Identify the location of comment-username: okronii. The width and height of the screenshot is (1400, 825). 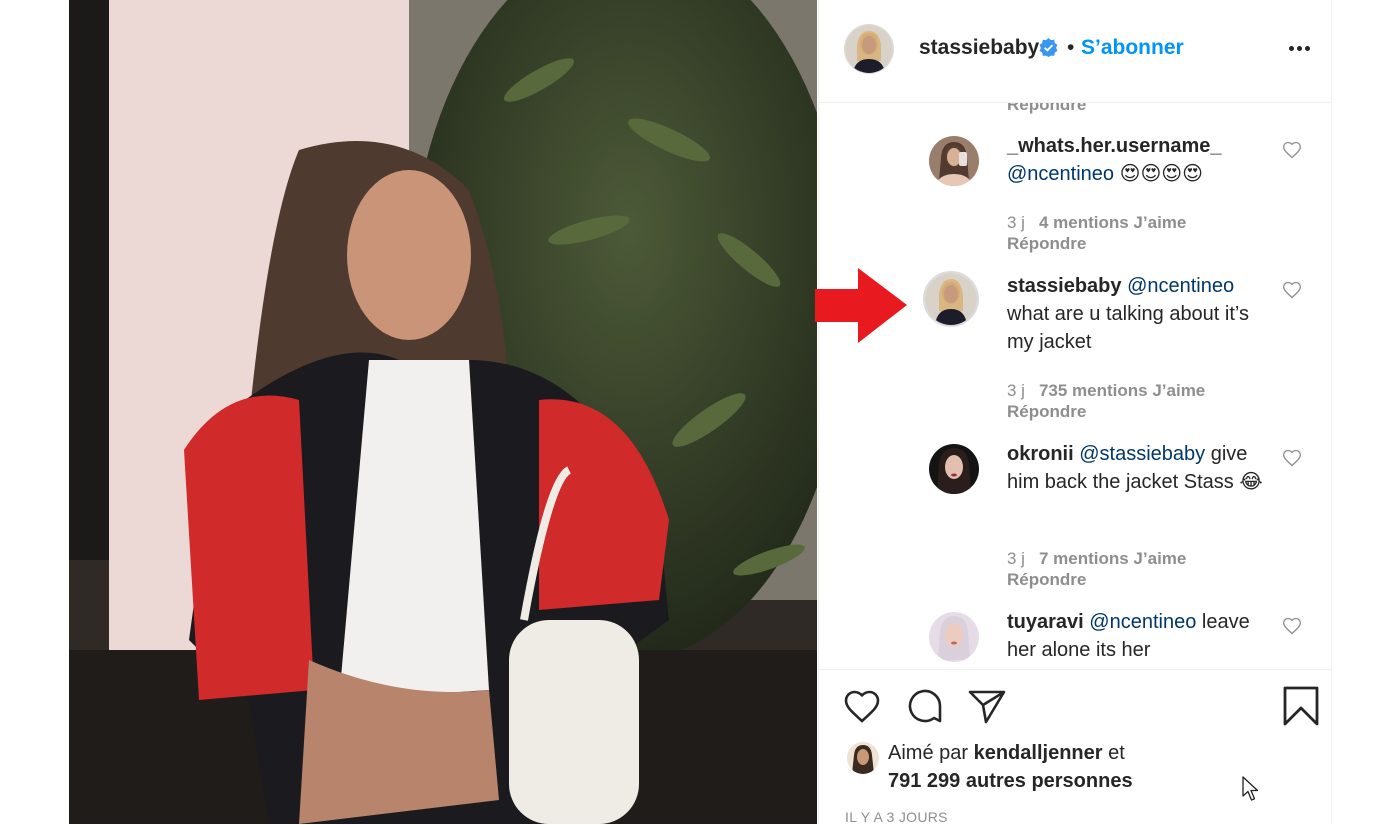
(1040, 454).